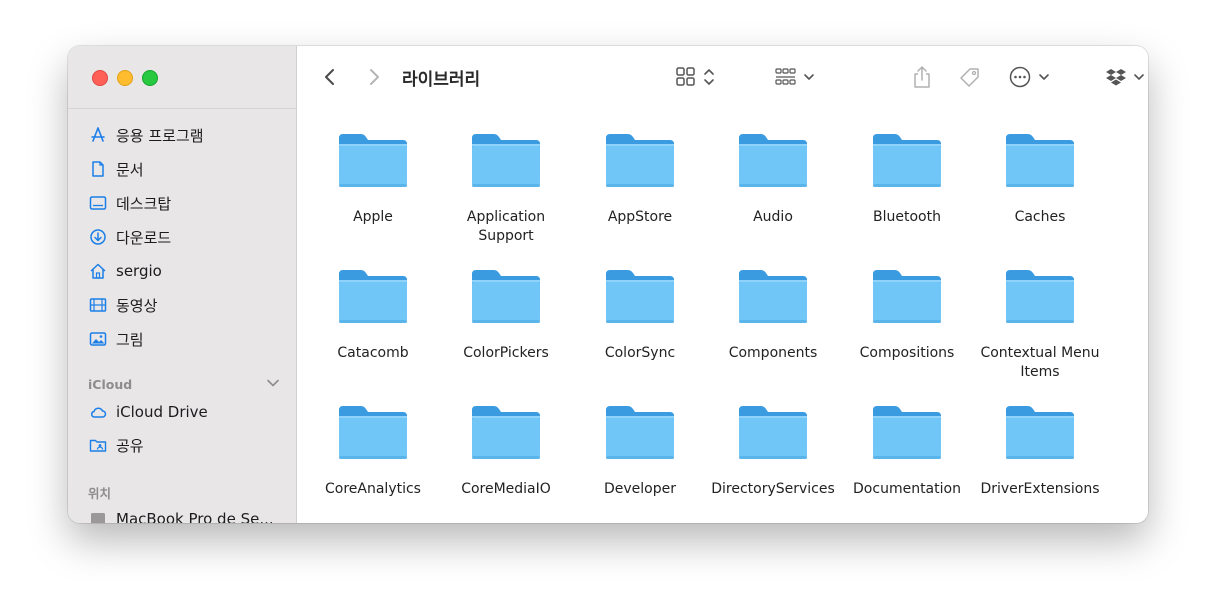 This screenshot has height=613, width=1216. Describe the element at coordinates (98, 203) in the screenshot. I see `desktop-icon` at that location.